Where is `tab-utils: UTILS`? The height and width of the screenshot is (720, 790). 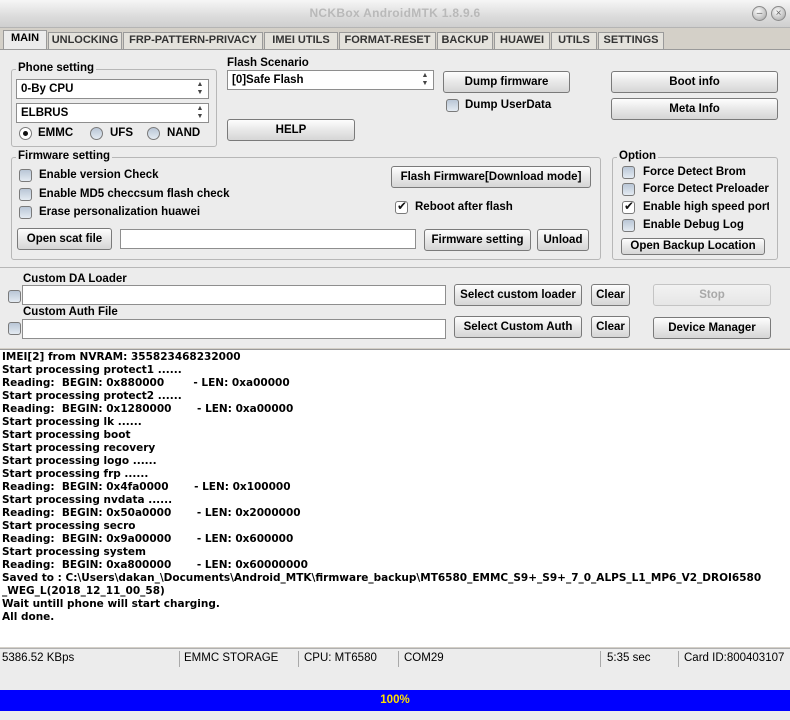
tab-utils: UTILS is located at coordinates (574, 40).